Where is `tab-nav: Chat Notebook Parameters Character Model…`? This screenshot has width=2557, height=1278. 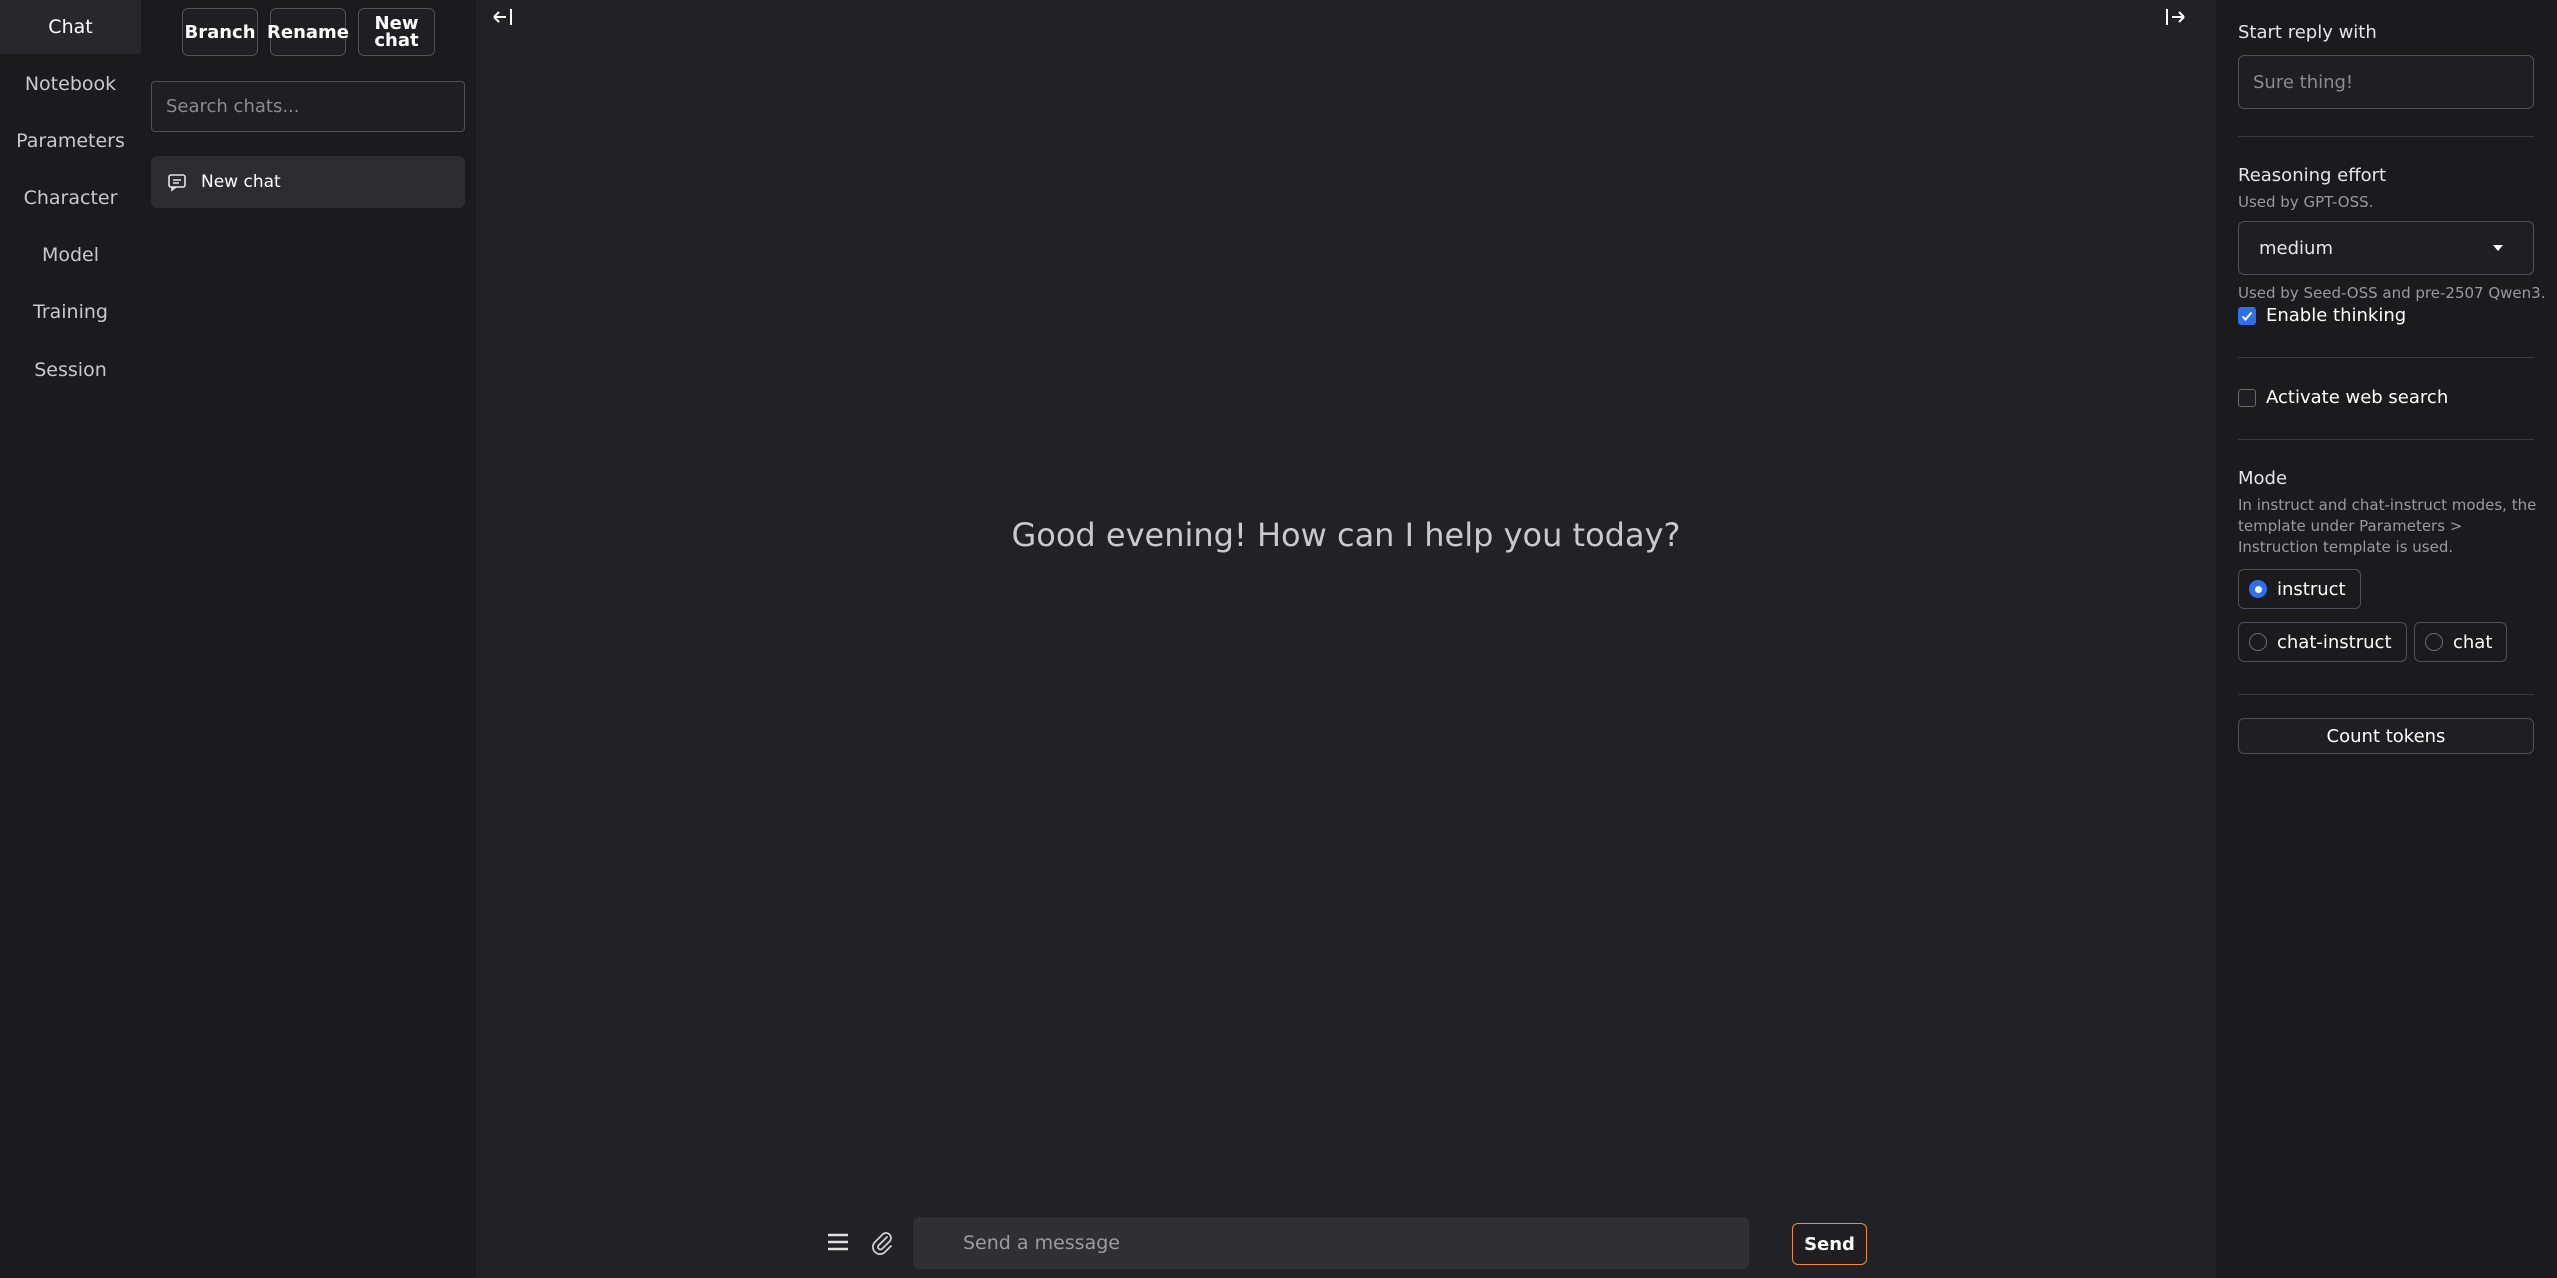
tab-nav: Chat Notebook Parameters Character Model… is located at coordinates (70, 639).